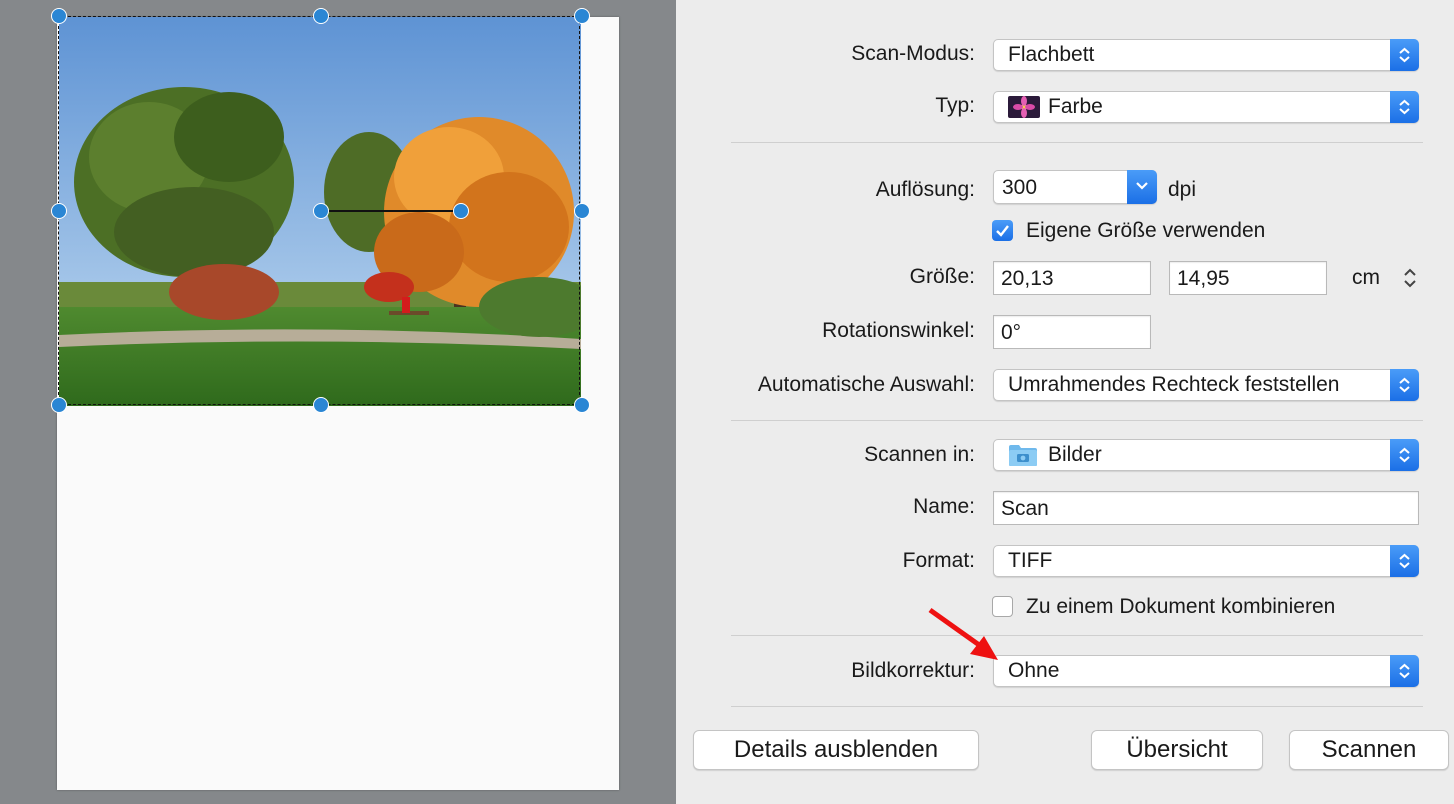 This screenshot has height=804, width=1454. I want to click on crop-handle-center, so click(321, 211).